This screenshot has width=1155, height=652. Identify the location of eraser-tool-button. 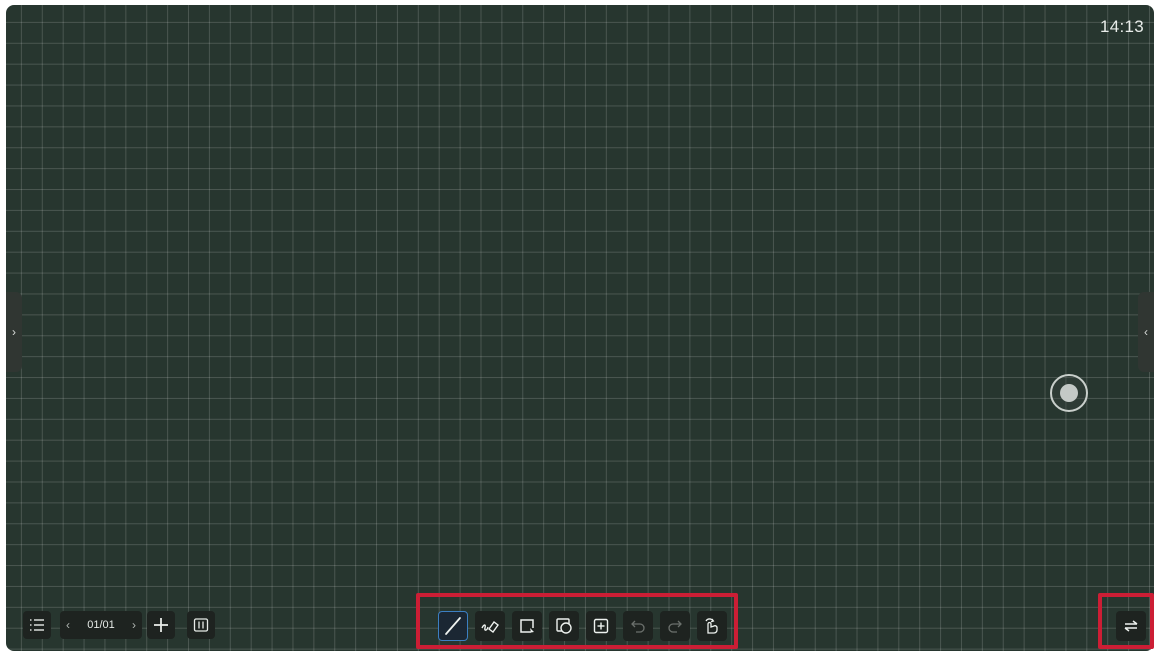
(490, 626).